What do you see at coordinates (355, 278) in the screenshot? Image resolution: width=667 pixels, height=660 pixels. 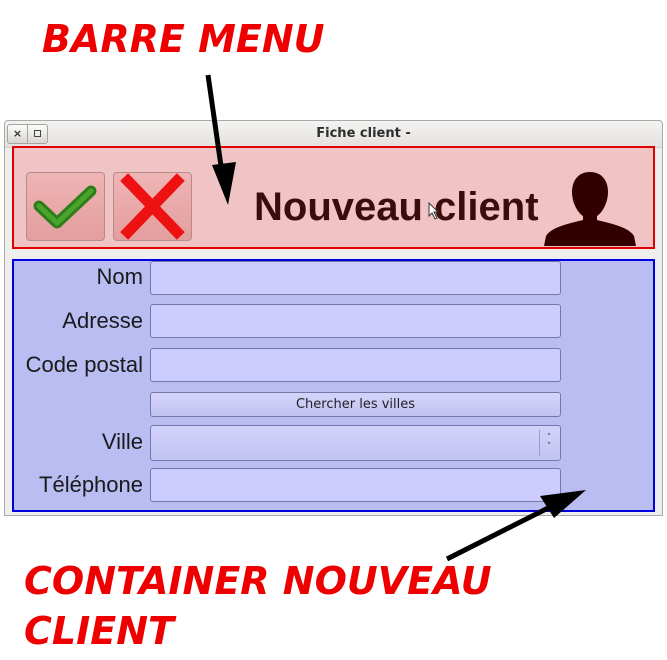 I see `nom-input` at bounding box center [355, 278].